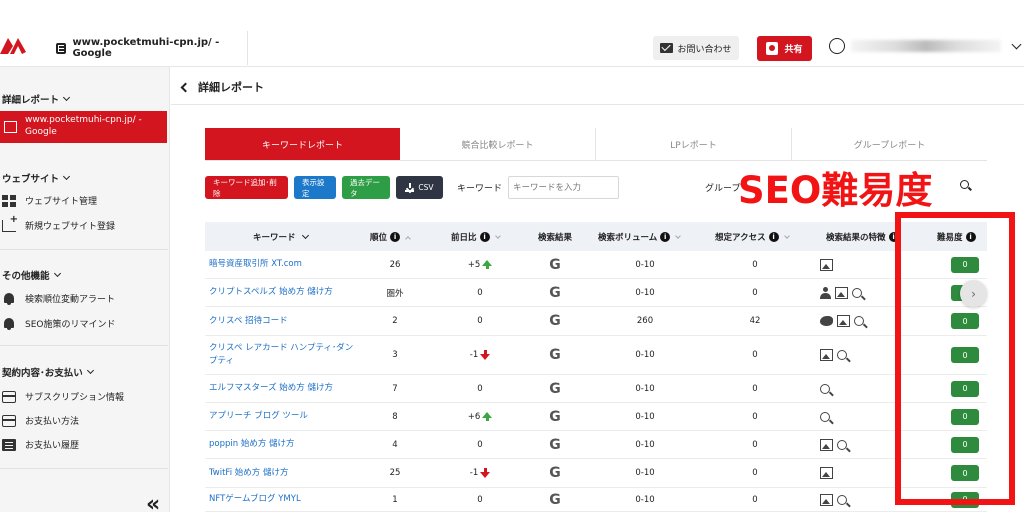  Describe the element at coordinates (36, 99) in the screenshot. I see `sidebar-section-report: 詳細レポート` at that location.